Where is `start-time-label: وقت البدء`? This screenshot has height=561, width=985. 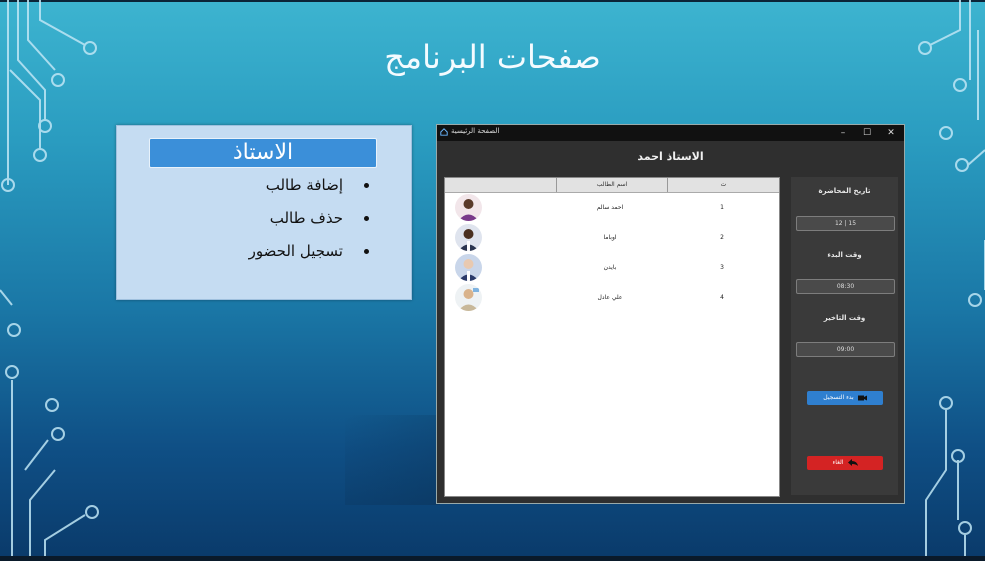 start-time-label: وقت البدء is located at coordinates (844, 255).